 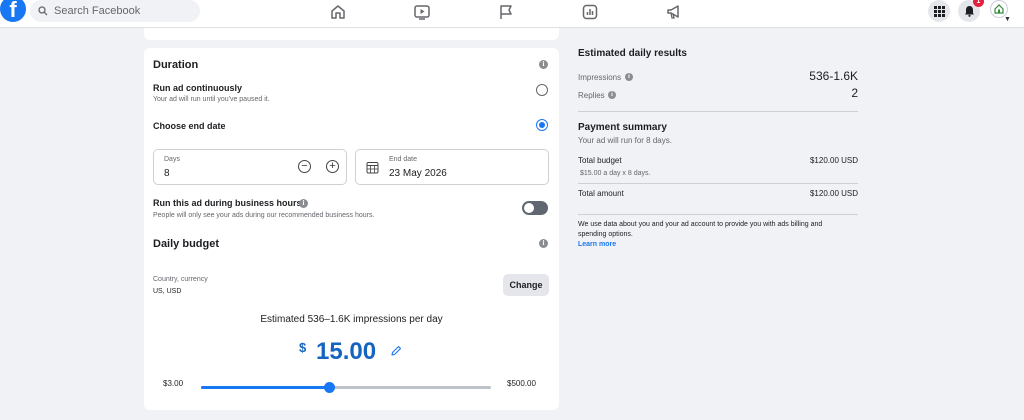 I want to click on home-icon, so click(x=338, y=12).